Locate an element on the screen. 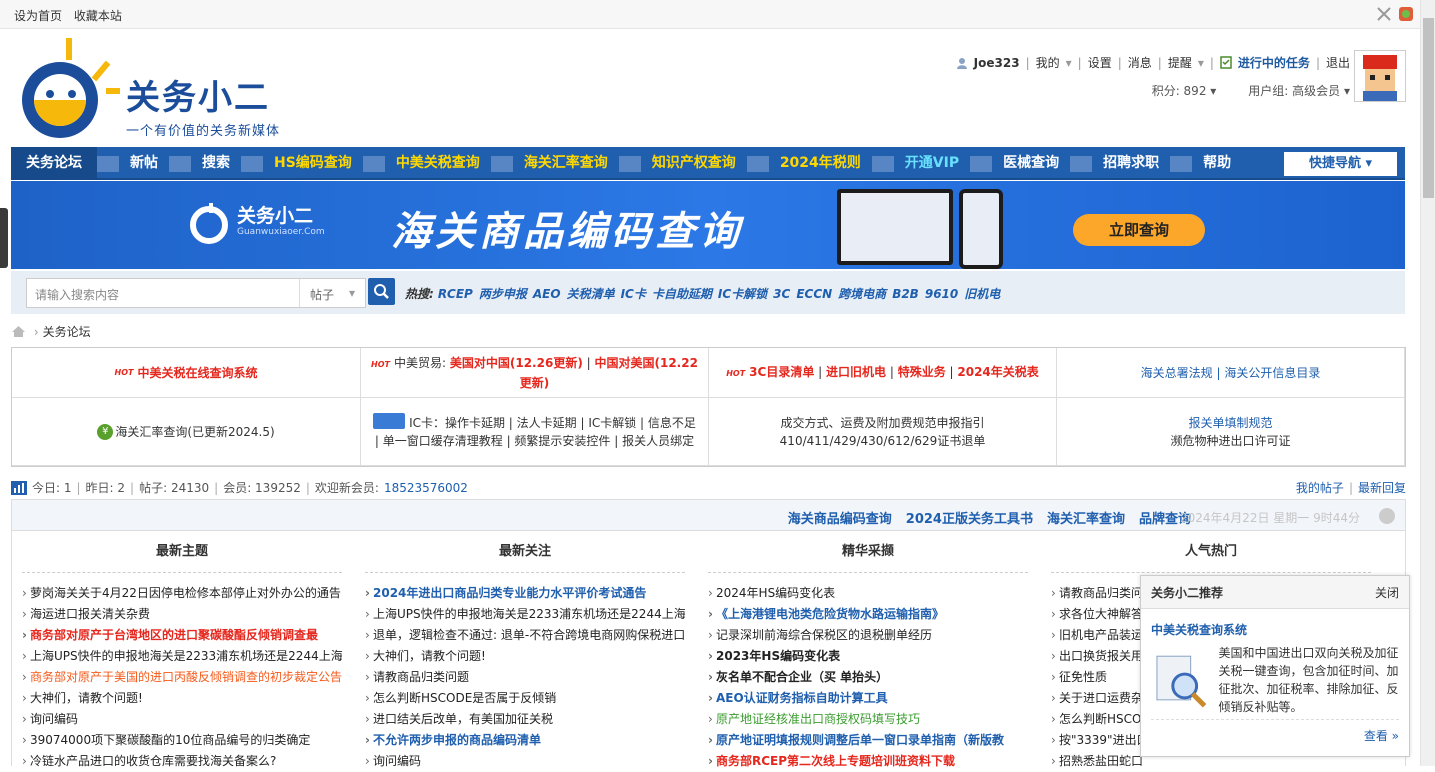  quicklink-trade: HOT 中美贸易: 美国对中国(12.26更新) | 中国对美国(12.22更新) is located at coordinates (535, 373).